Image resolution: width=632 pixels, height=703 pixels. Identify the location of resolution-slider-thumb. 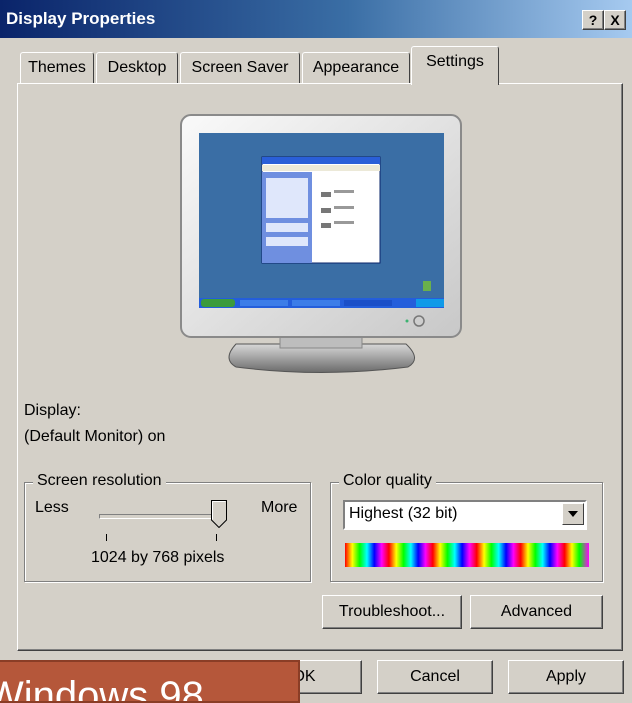
(218, 514).